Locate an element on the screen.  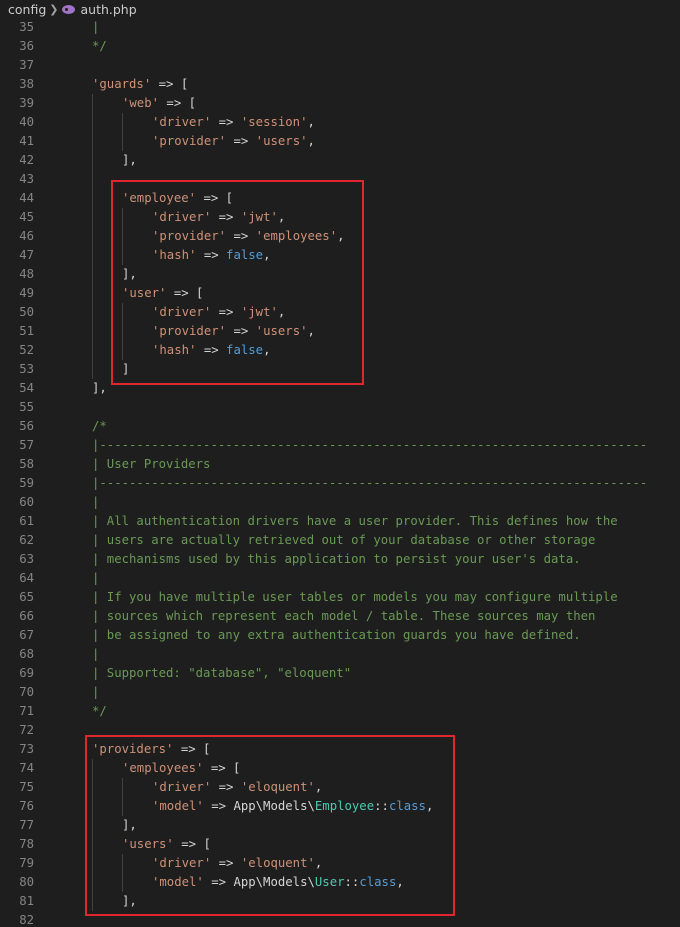
code-line: 74 'employees' => [ is located at coordinates (340, 768).